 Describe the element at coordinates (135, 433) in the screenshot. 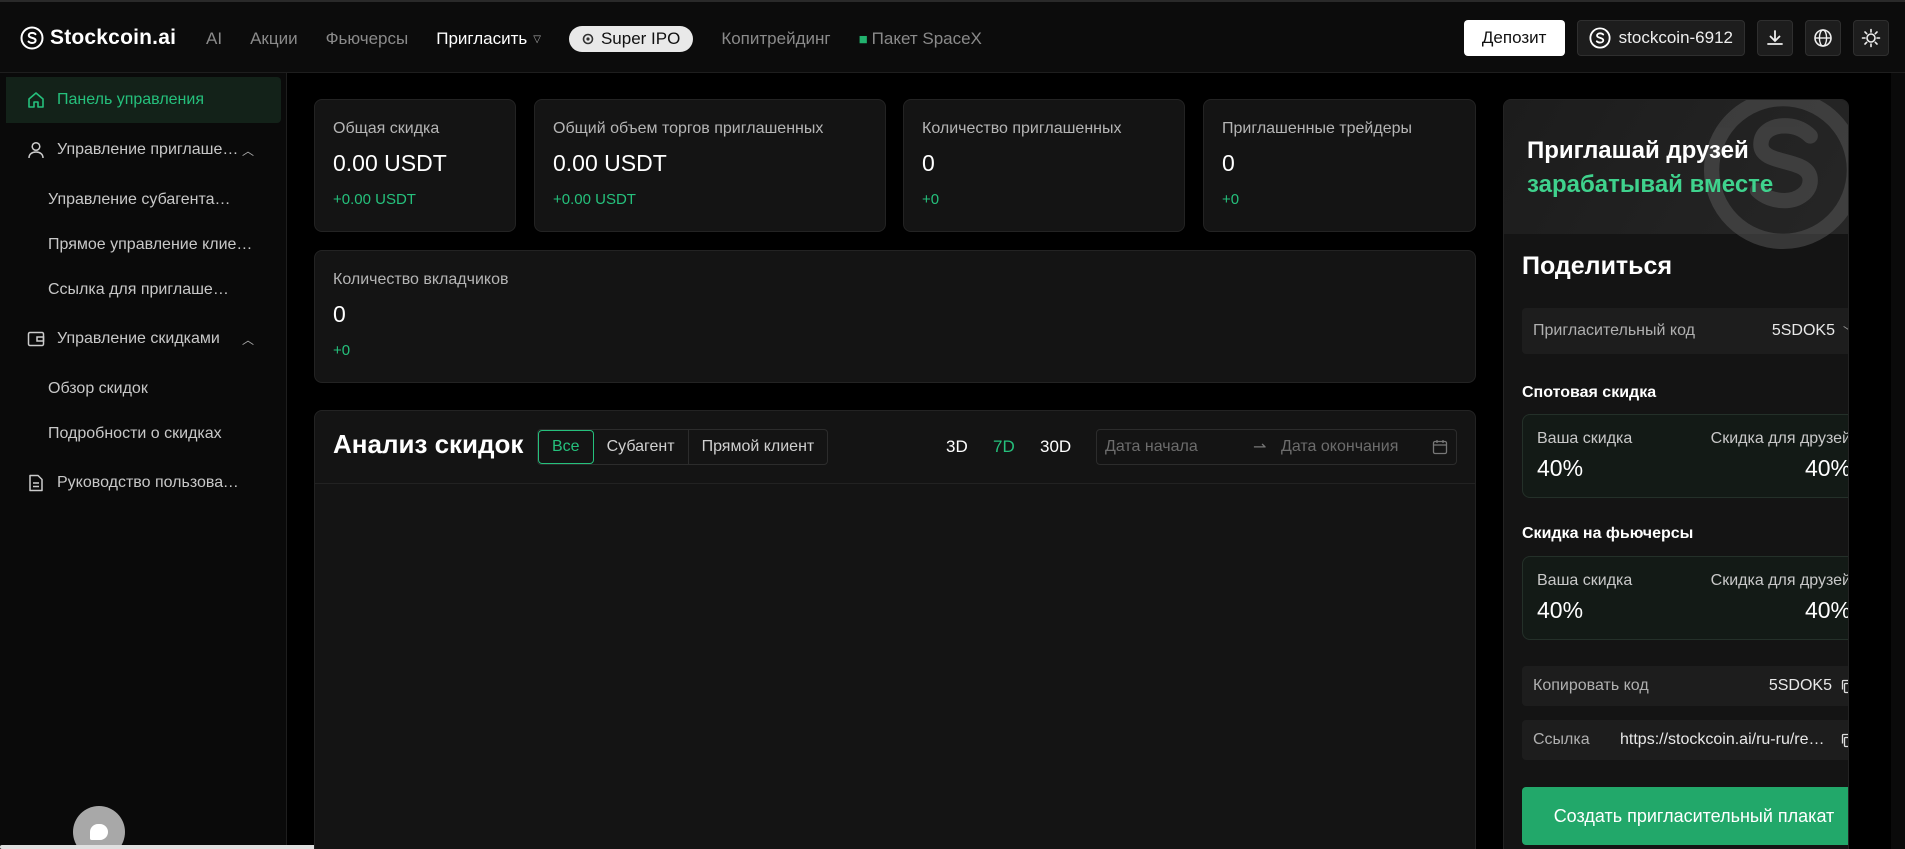

I see `sidebar-item-label: Подробности о скидках` at that location.